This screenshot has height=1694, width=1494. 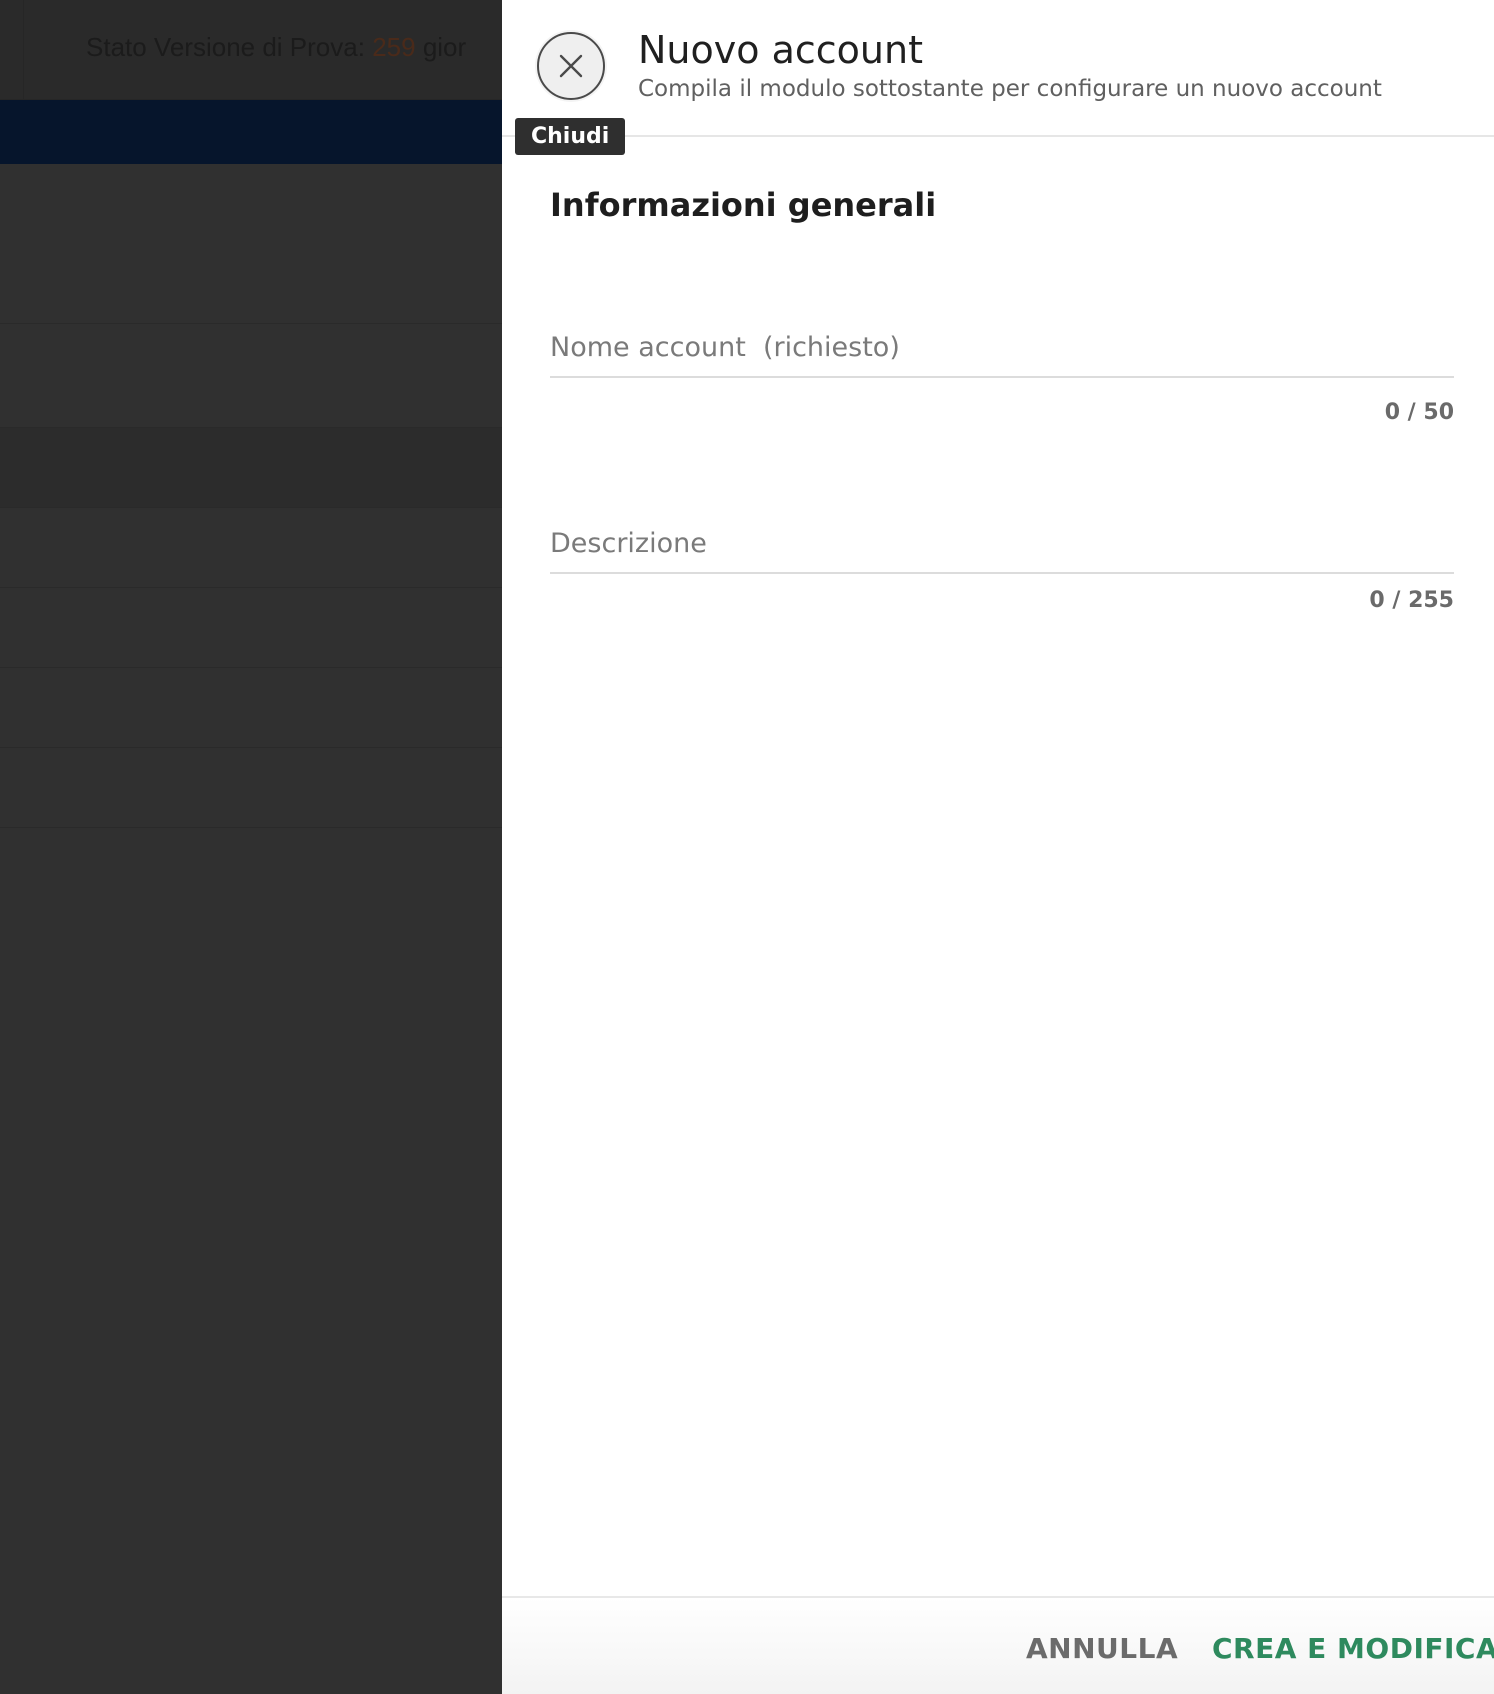 I want to click on background-topbar: Stato Versione di Prova: 259 gior, so click(x=251, y=50).